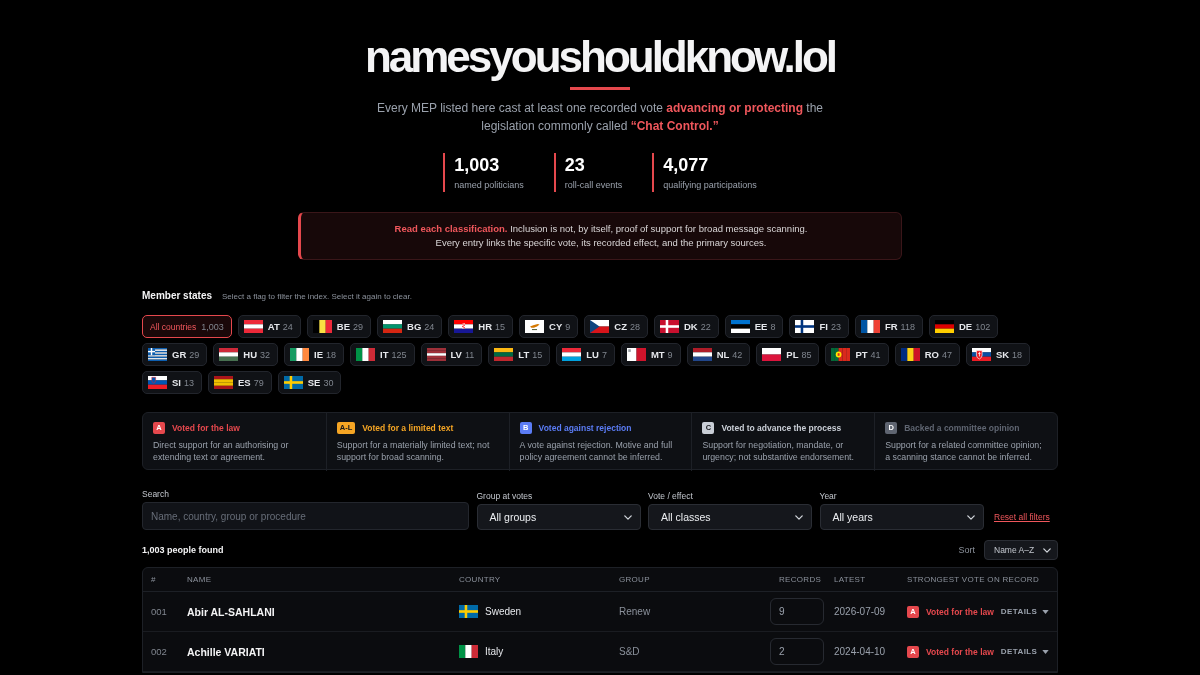 The image size is (1200, 675). What do you see at coordinates (503, 611) in the screenshot?
I see `country-name: Sweden` at bounding box center [503, 611].